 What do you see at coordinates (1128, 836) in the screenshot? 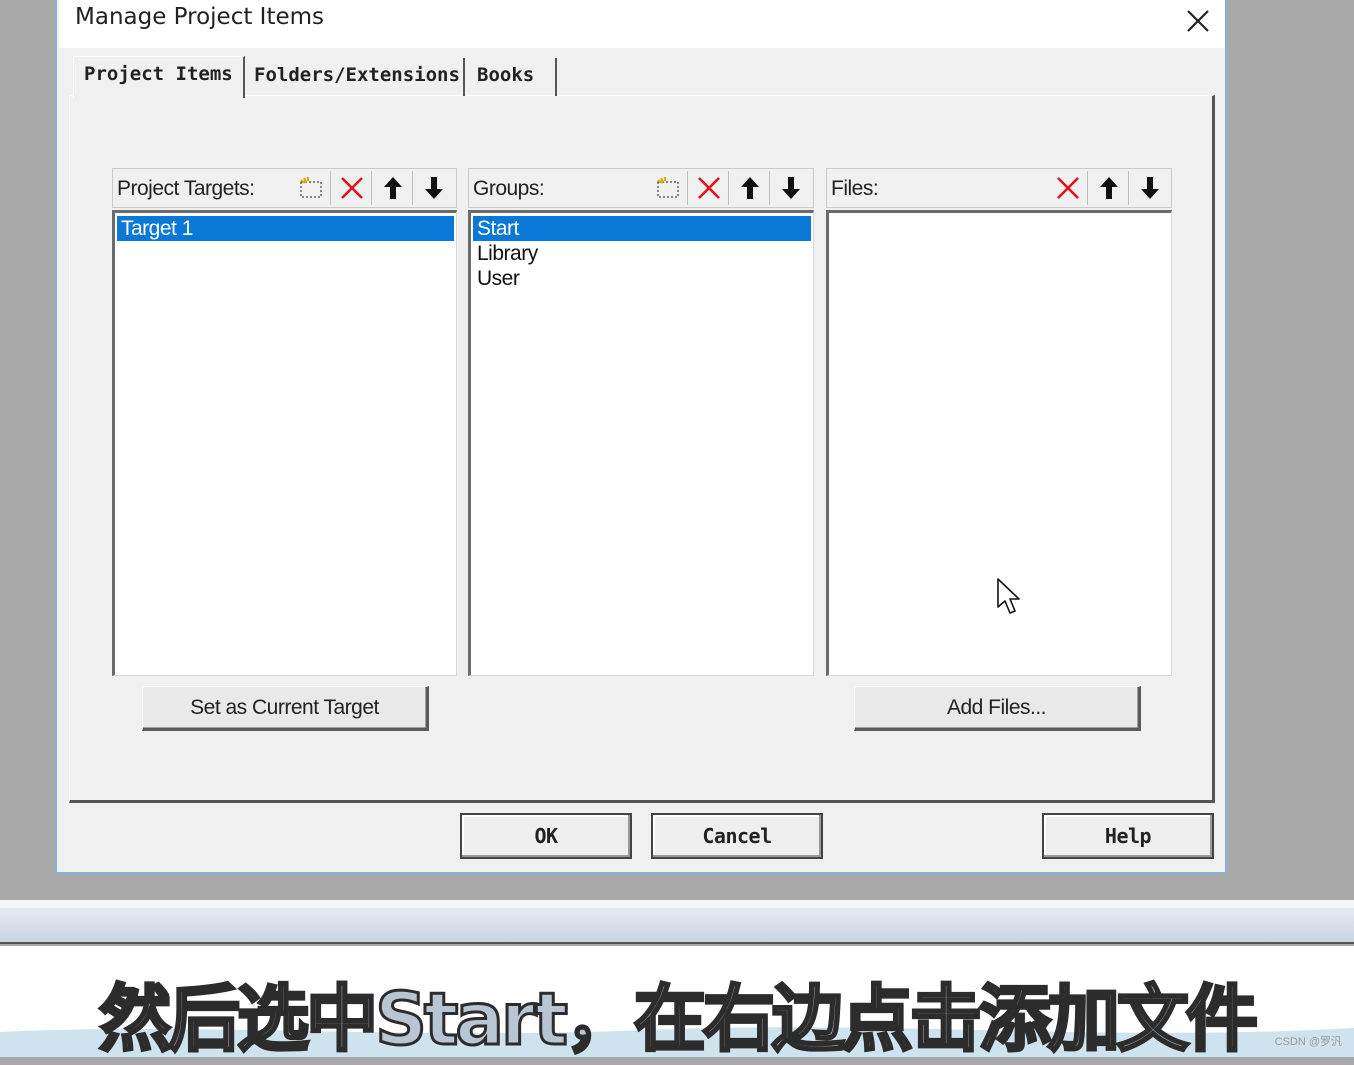
I see `help-button: Help` at bounding box center [1128, 836].